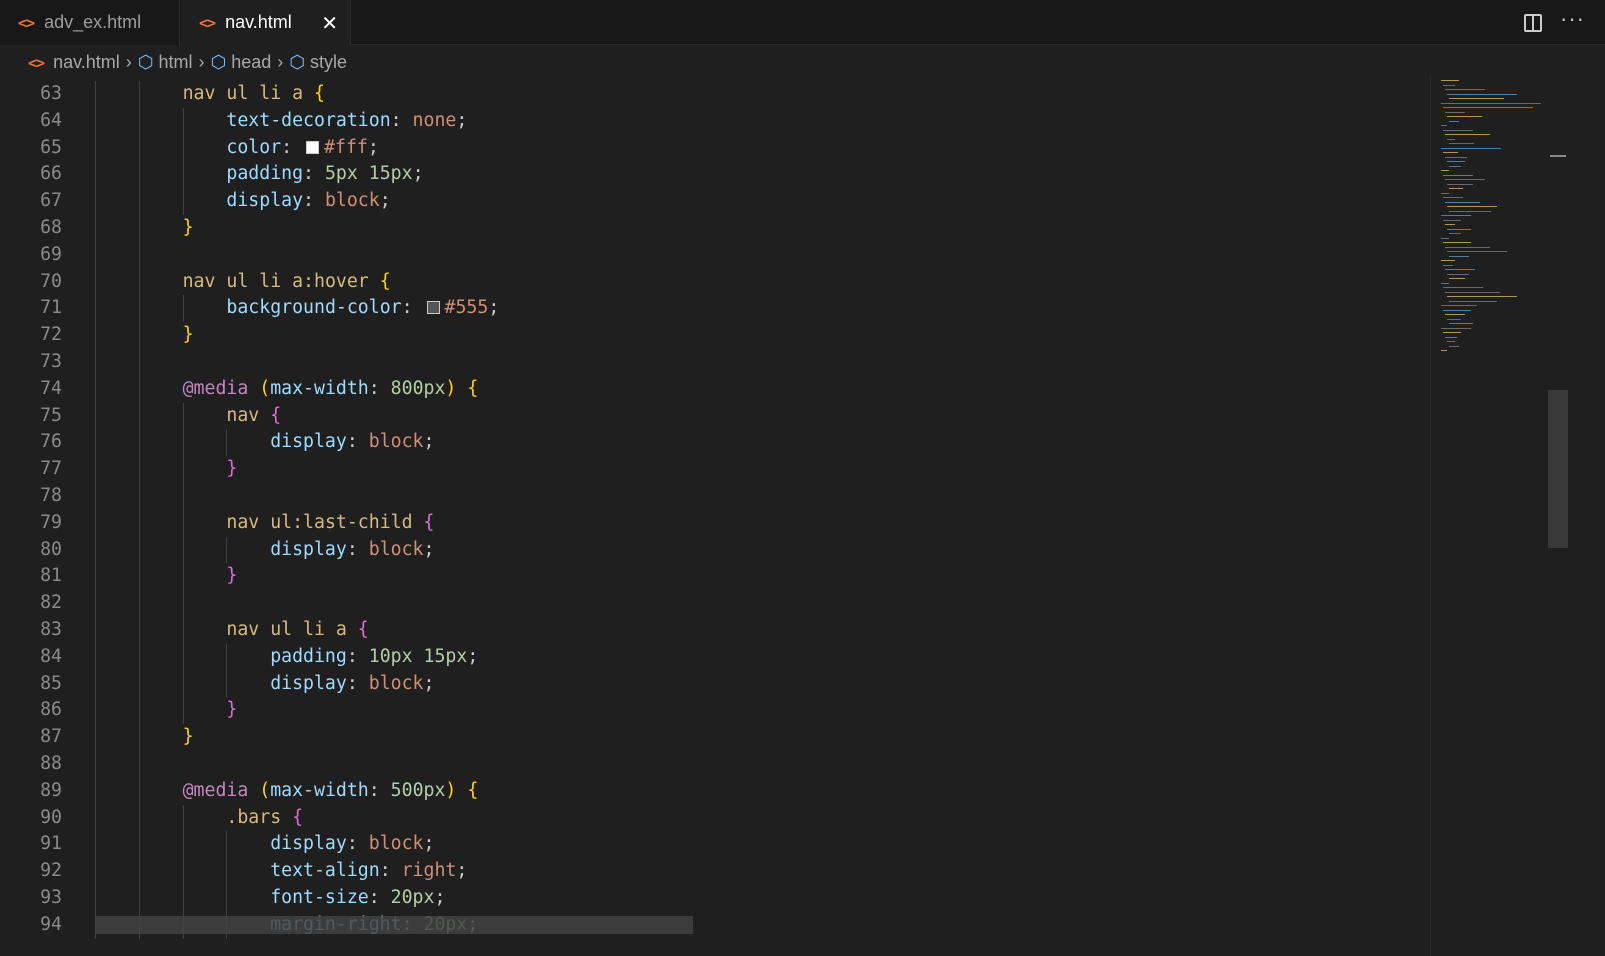  I want to click on code-token: background-color, so click(314, 308).